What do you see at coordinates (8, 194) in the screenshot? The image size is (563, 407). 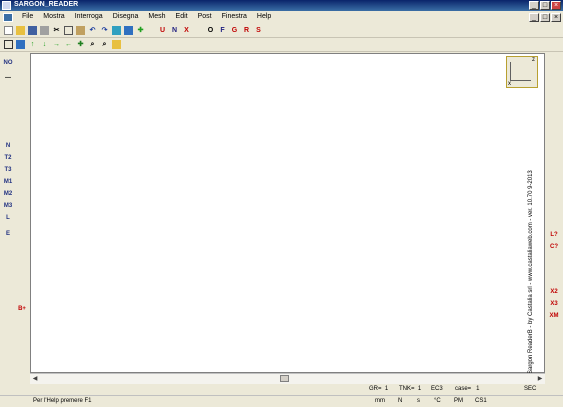 I see `tool-m2: M2` at bounding box center [8, 194].